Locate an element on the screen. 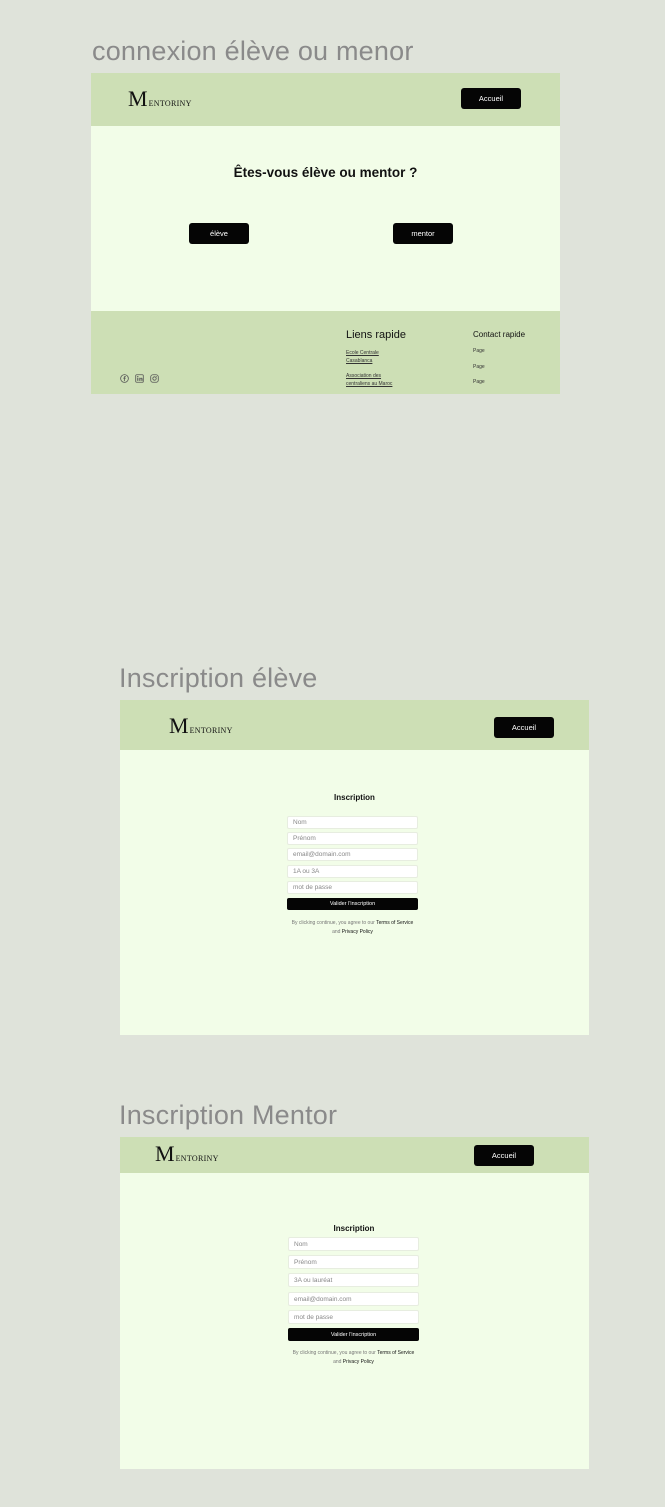 The image size is (665, 1507). contact-title: Contact rapide is located at coordinates (499, 334).